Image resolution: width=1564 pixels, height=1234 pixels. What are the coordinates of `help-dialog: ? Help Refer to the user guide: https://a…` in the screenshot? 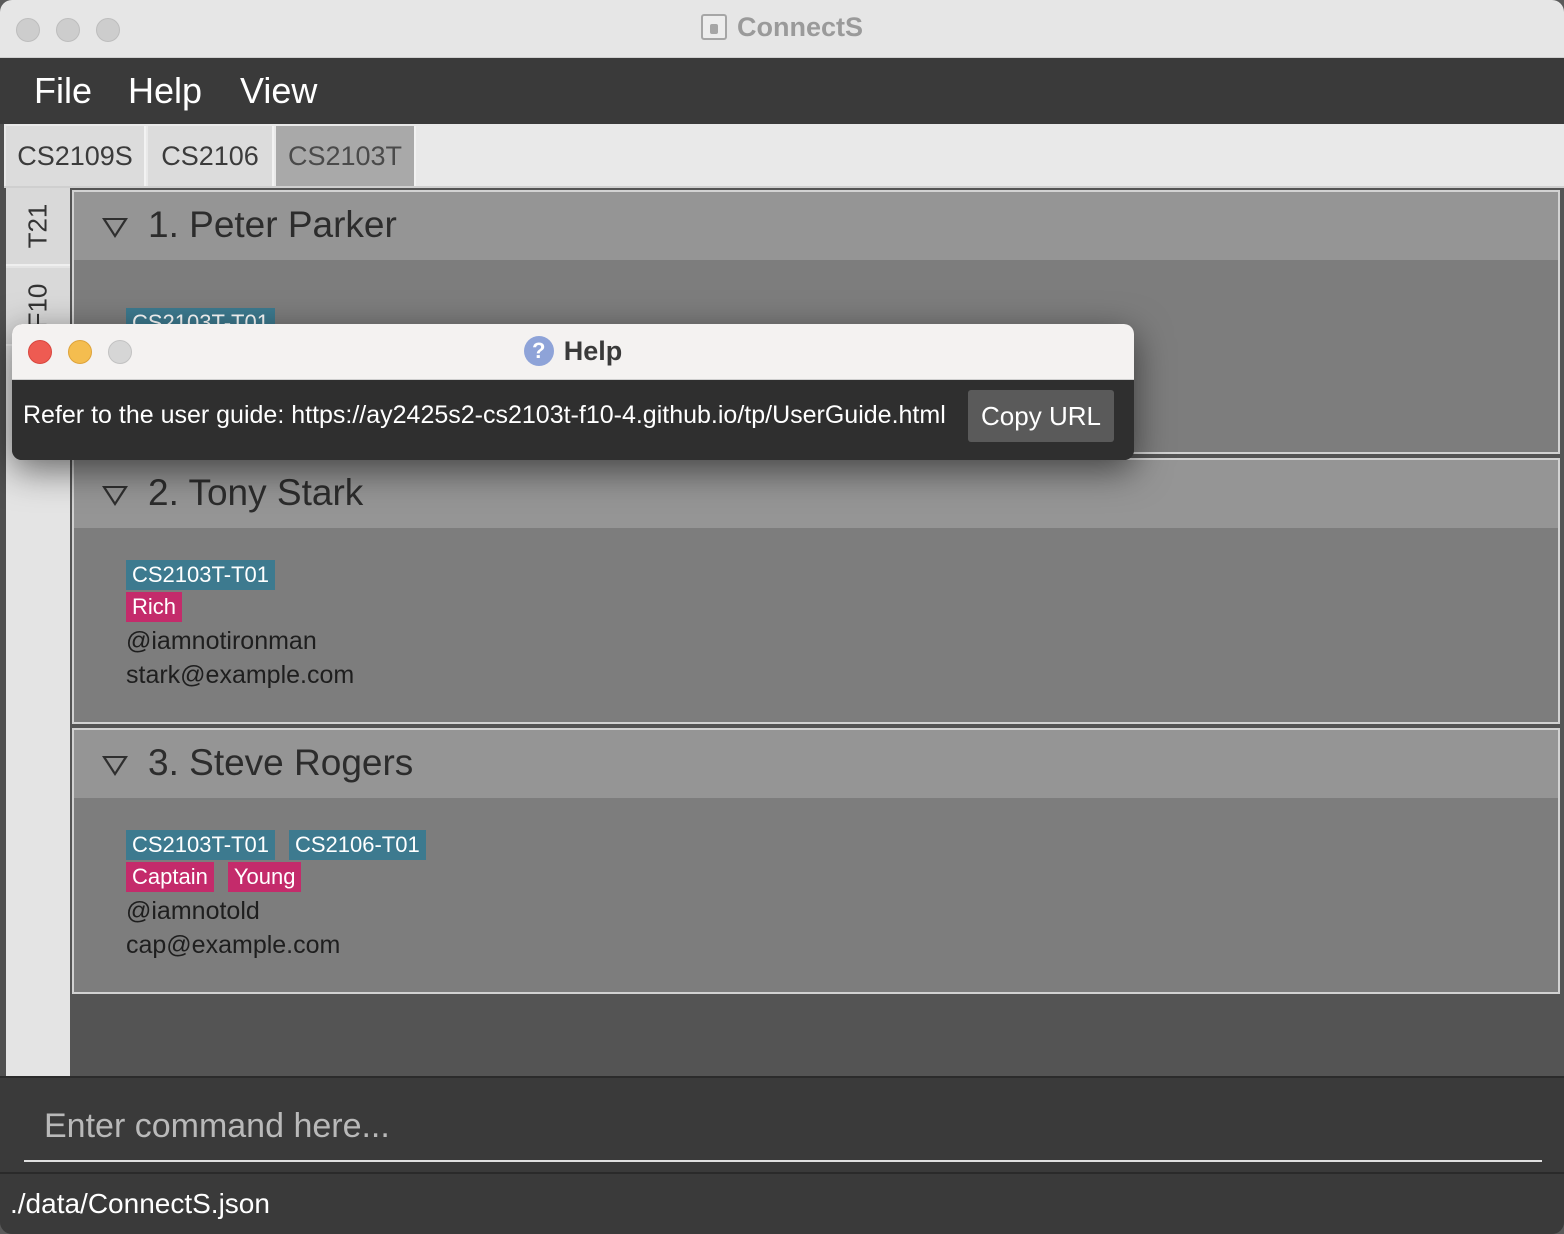 It's located at (573, 392).